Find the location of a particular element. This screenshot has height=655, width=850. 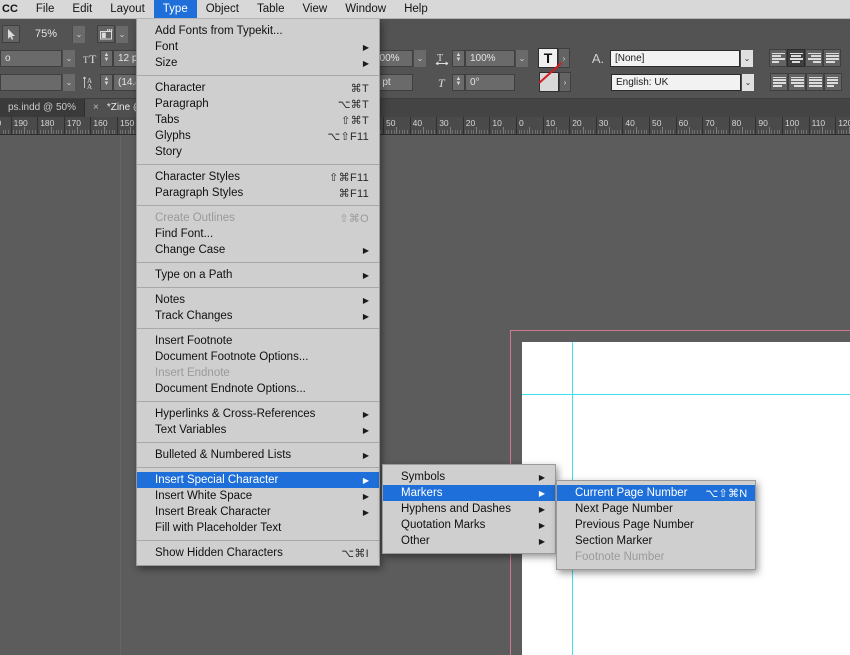

type-menu-item-hyperlinks-cross-references: Hyperlinks & Cross-References ▶ is located at coordinates (258, 414).